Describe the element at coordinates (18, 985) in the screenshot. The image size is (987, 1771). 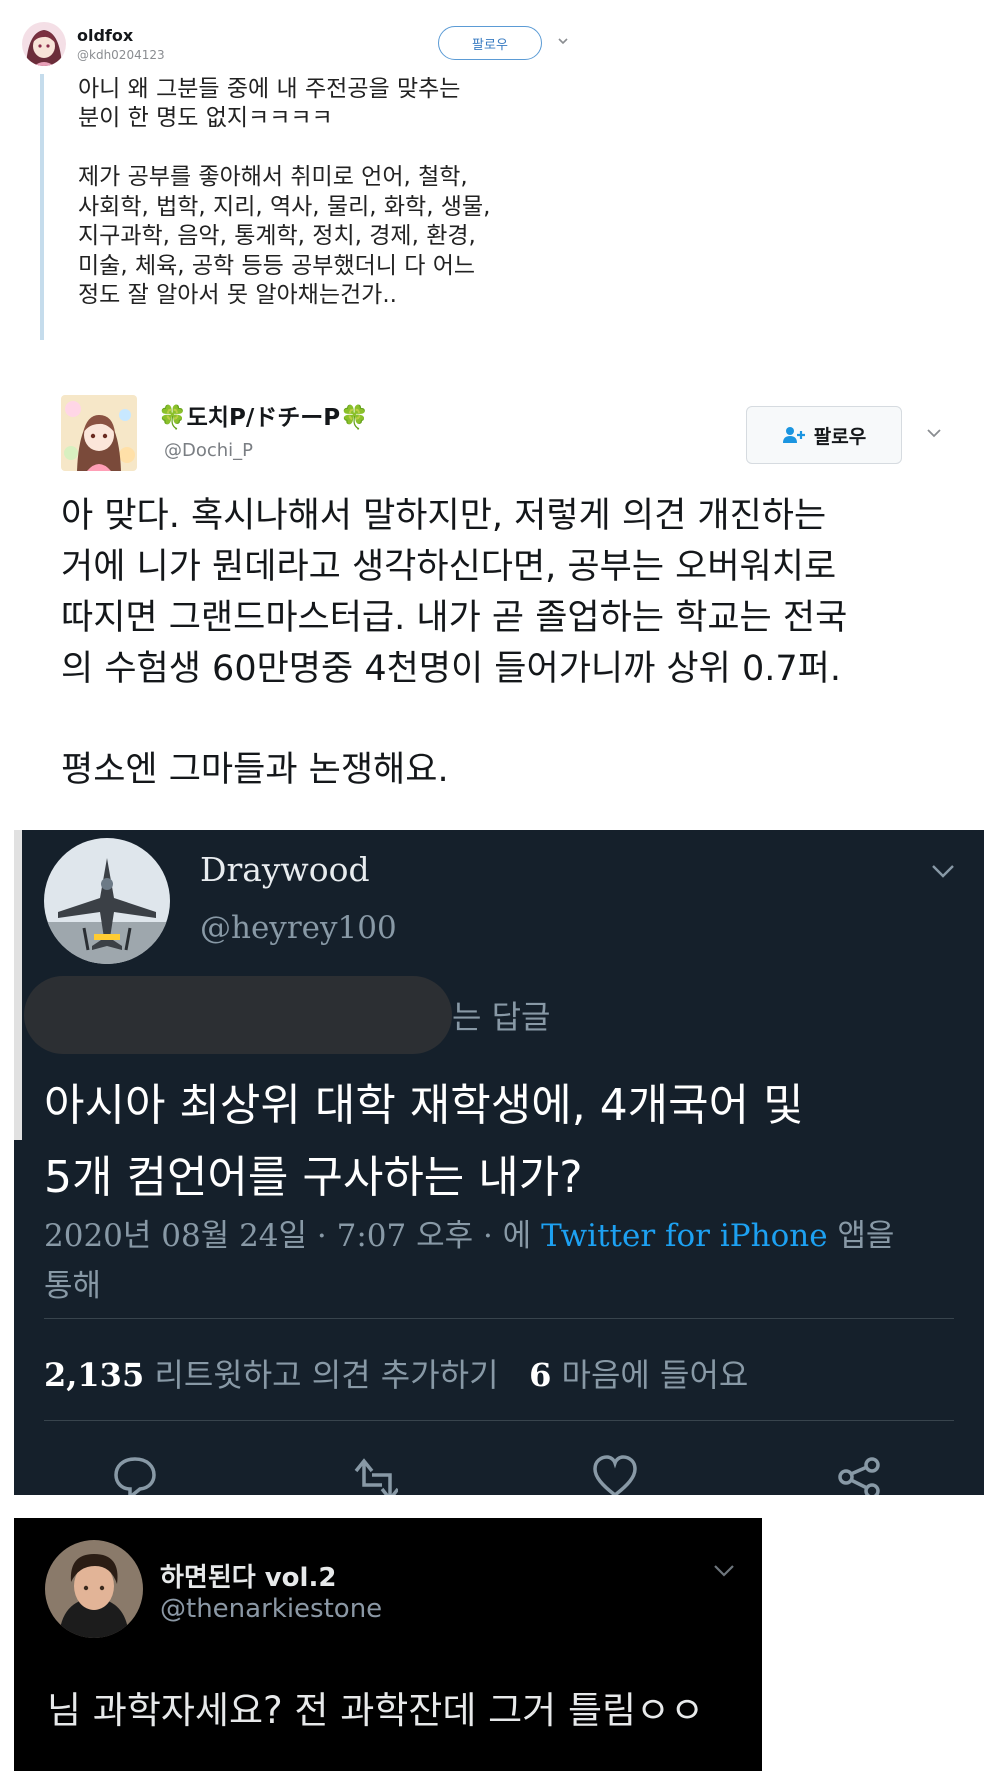
I see `scroll-edge` at that location.